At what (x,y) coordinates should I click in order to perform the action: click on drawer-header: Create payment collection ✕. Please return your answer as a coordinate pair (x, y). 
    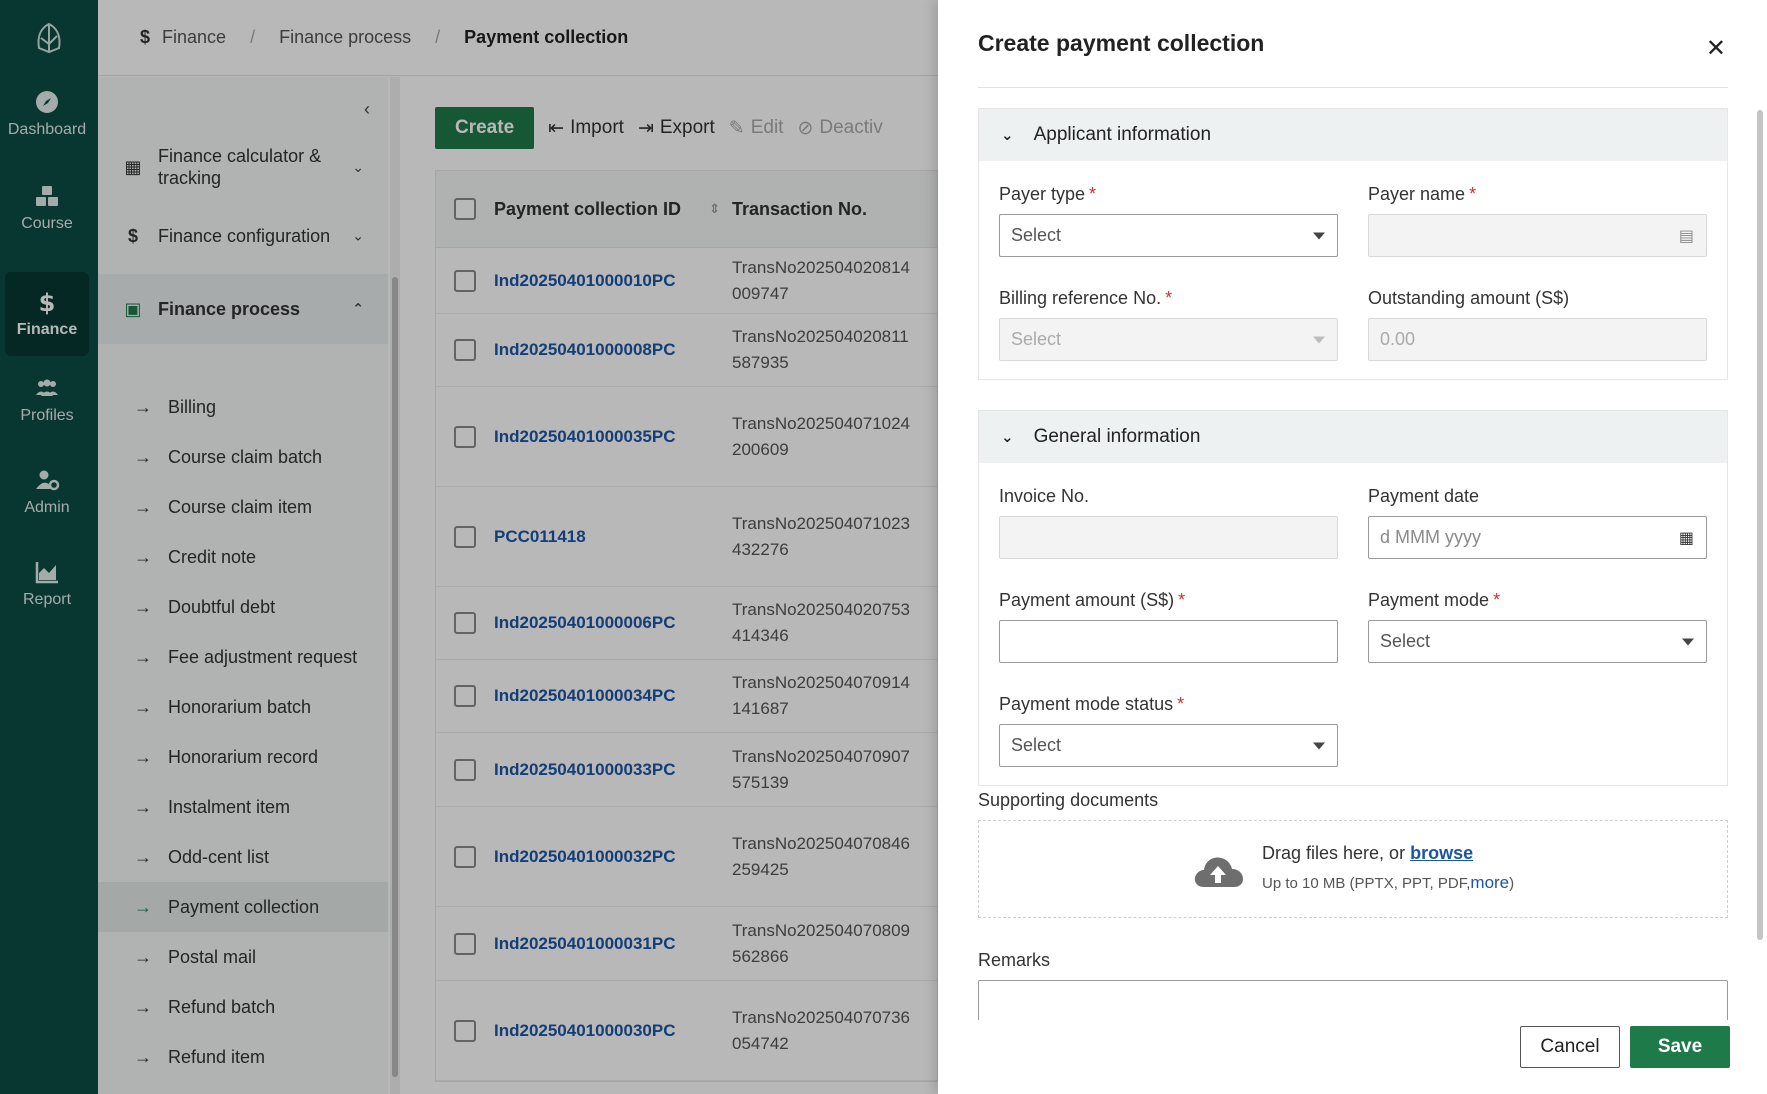
    Looking at the image, I should click on (1353, 59).